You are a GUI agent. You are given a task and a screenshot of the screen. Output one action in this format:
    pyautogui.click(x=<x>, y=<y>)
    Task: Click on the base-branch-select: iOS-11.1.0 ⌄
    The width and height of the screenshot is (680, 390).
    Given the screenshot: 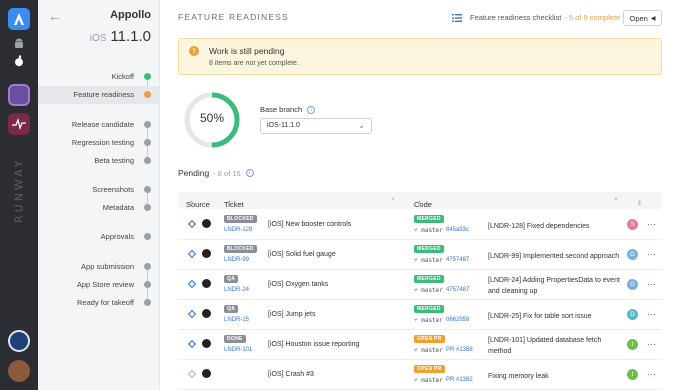 What is the action you would take?
    pyautogui.click(x=316, y=126)
    